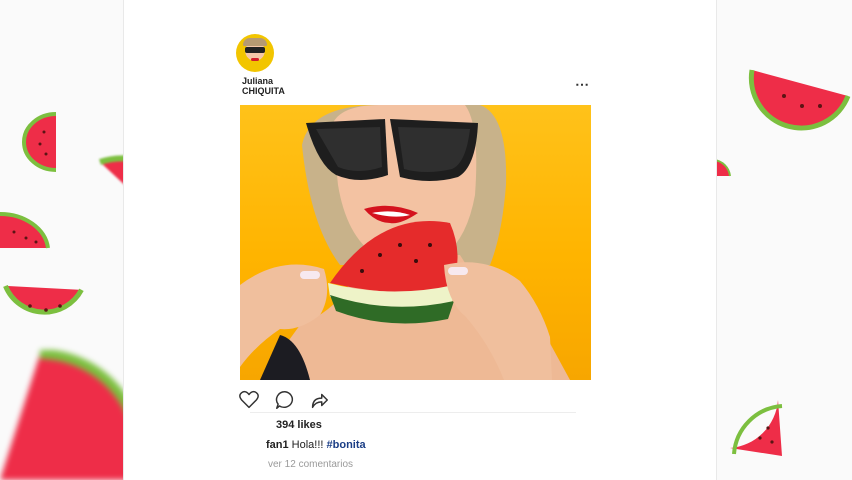 The height and width of the screenshot is (480, 852). Describe the element at coordinates (285, 400) in the screenshot. I see `comment-icon` at that location.